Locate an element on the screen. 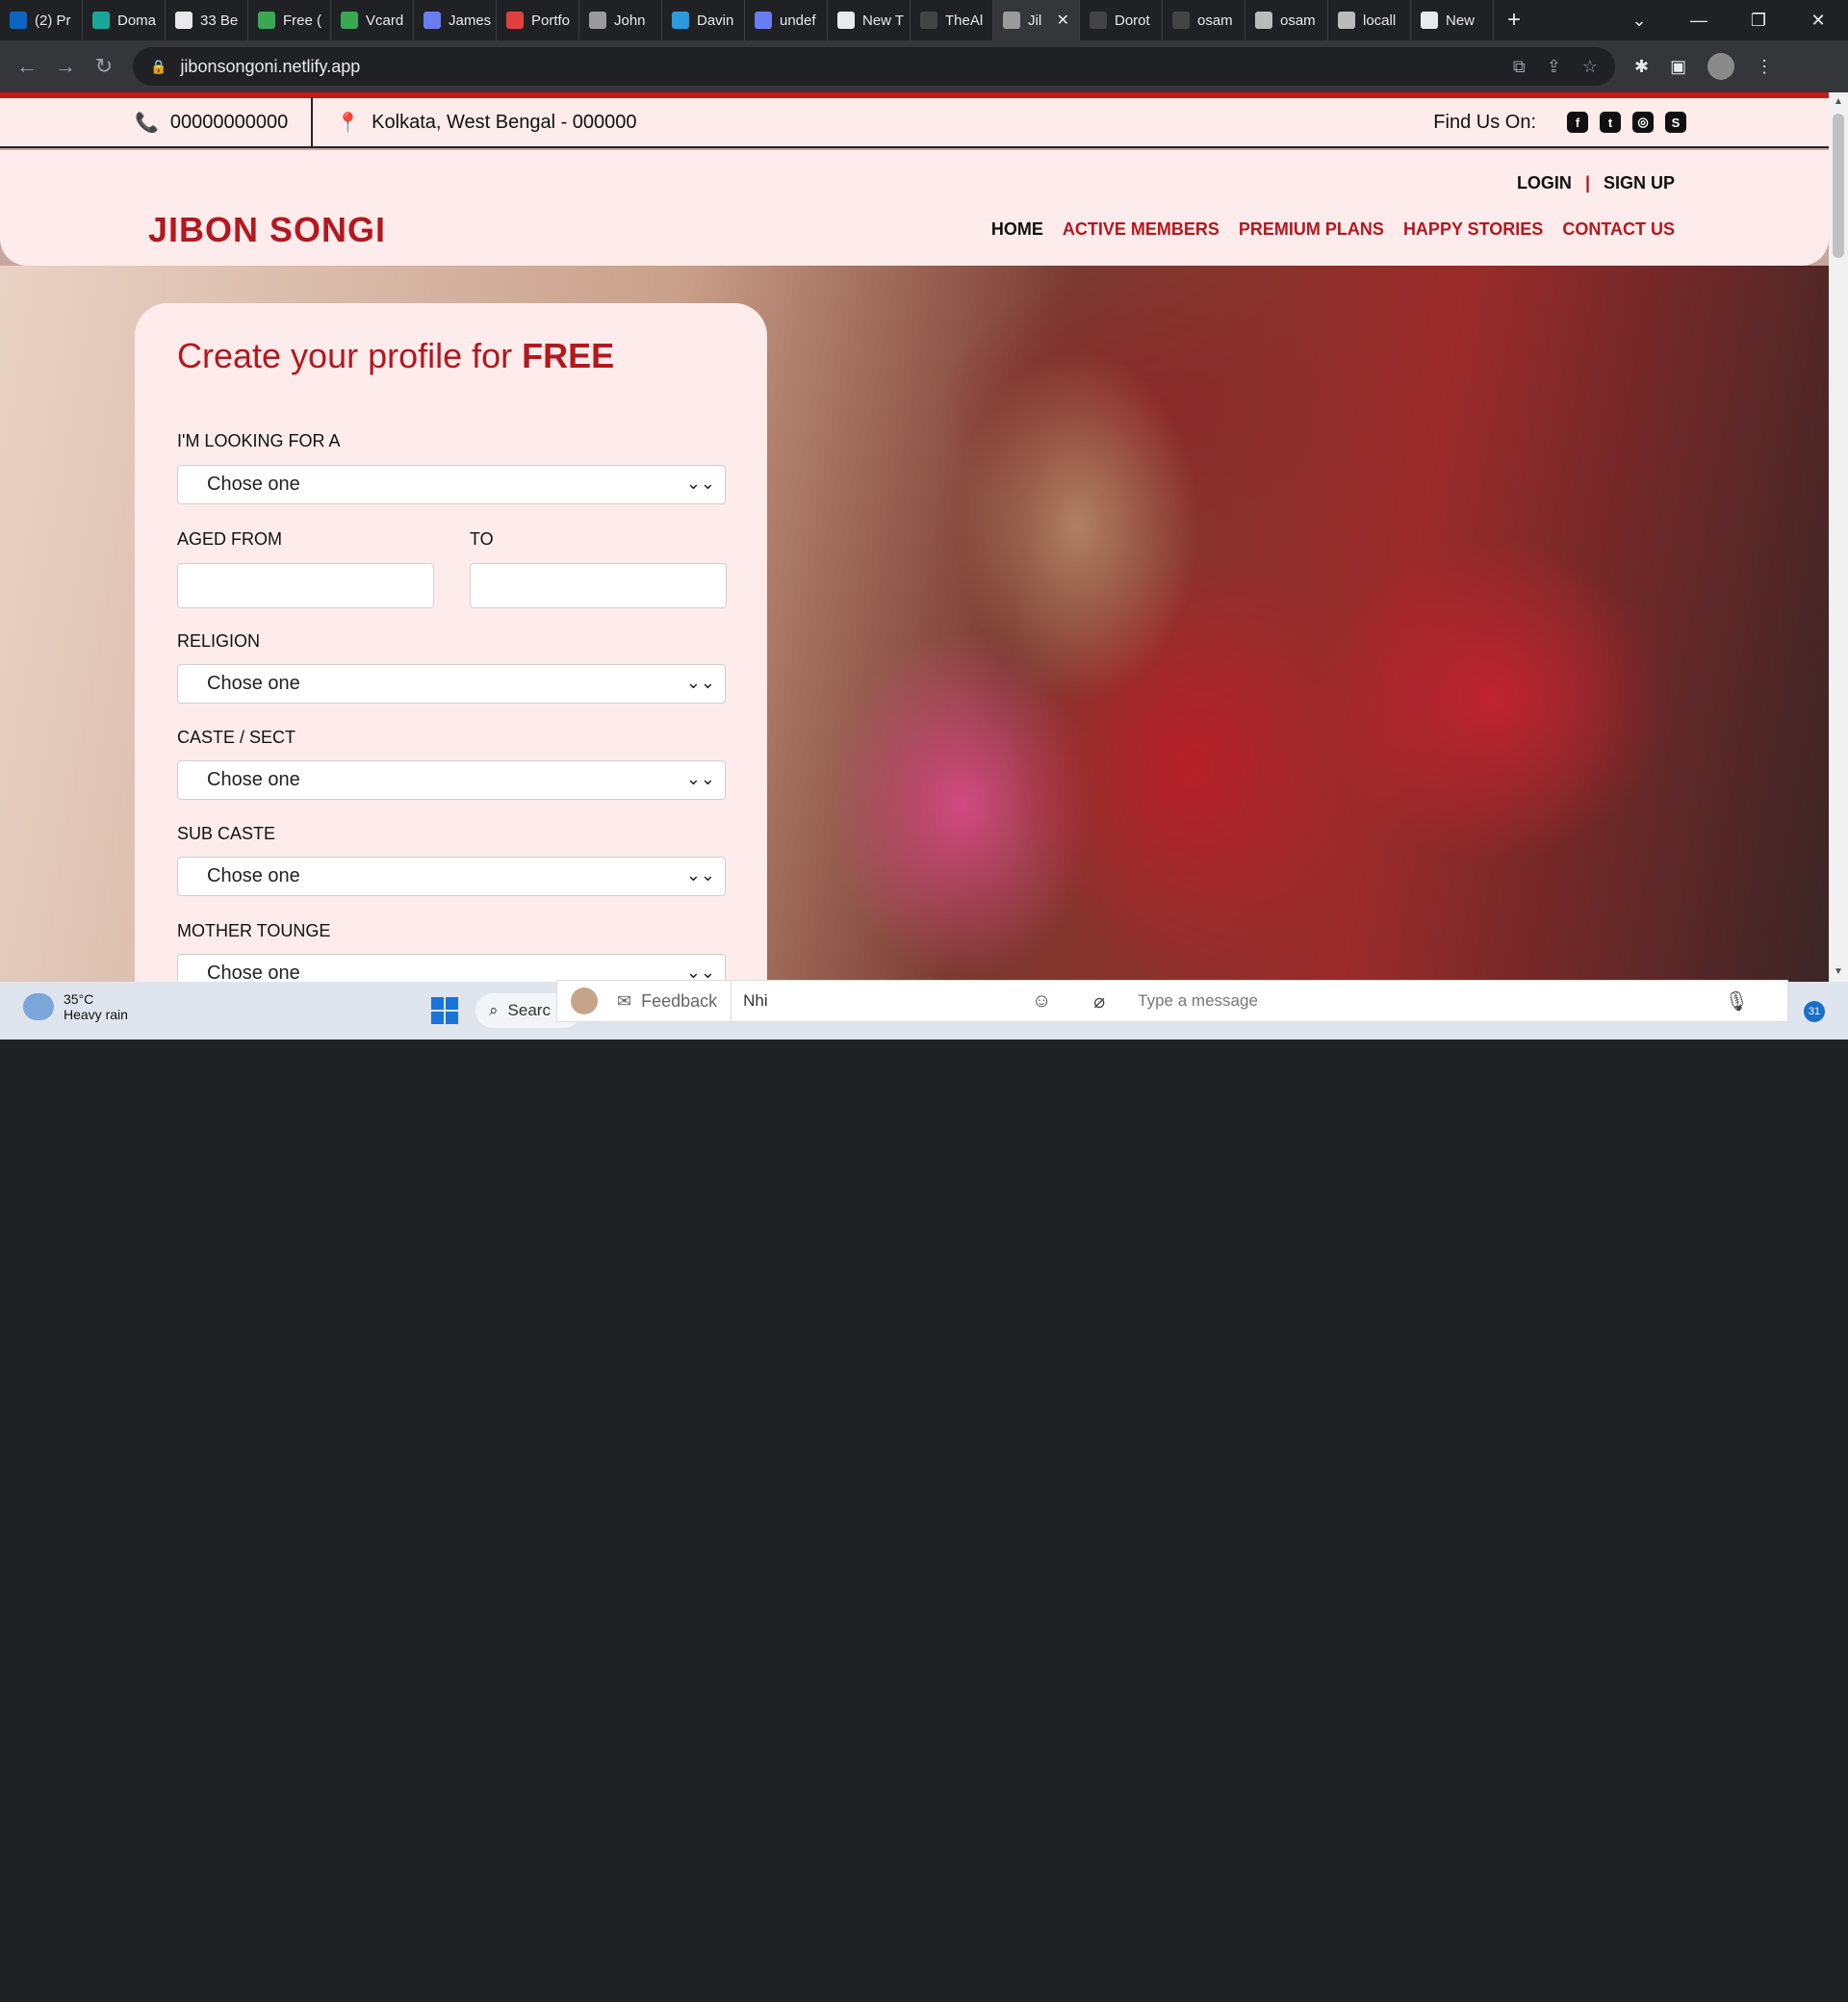 The height and width of the screenshot is (2002, 1848). tray-language: IN is located at coordinates (1598, 1995).